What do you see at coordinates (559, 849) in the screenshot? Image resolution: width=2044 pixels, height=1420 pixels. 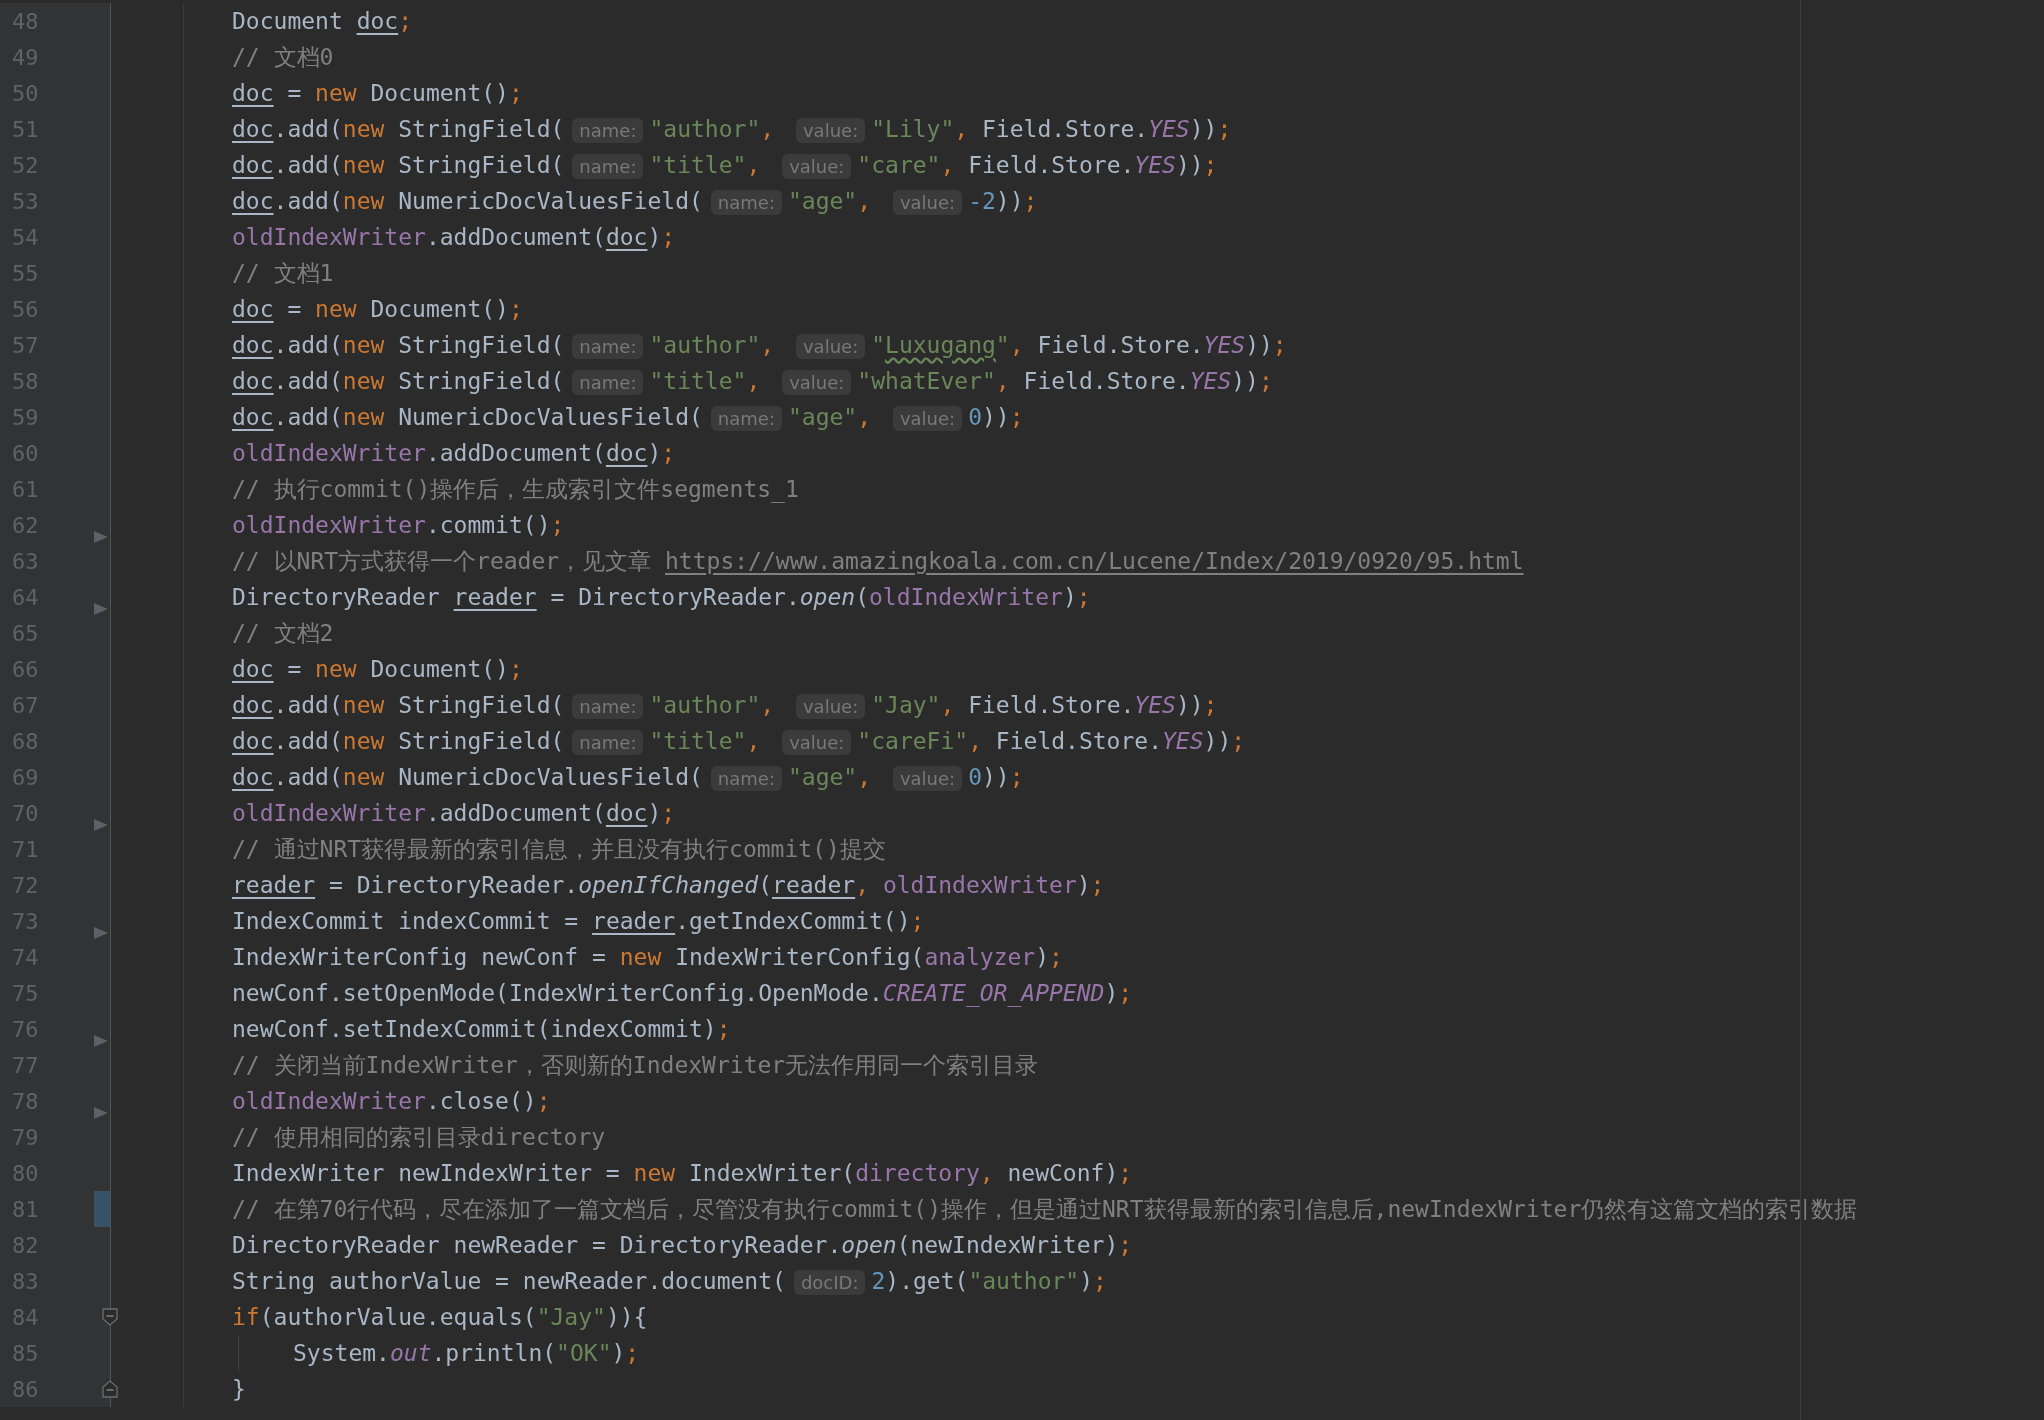 I see `code-line: // 通过NRT获得最新的索引信息，并且没有执行commit()提交` at bounding box center [559, 849].